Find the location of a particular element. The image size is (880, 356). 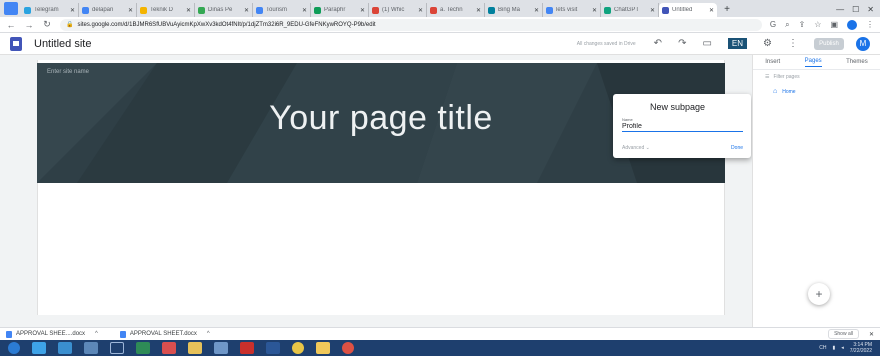

word-doc-icon is located at coordinates (122, 334).